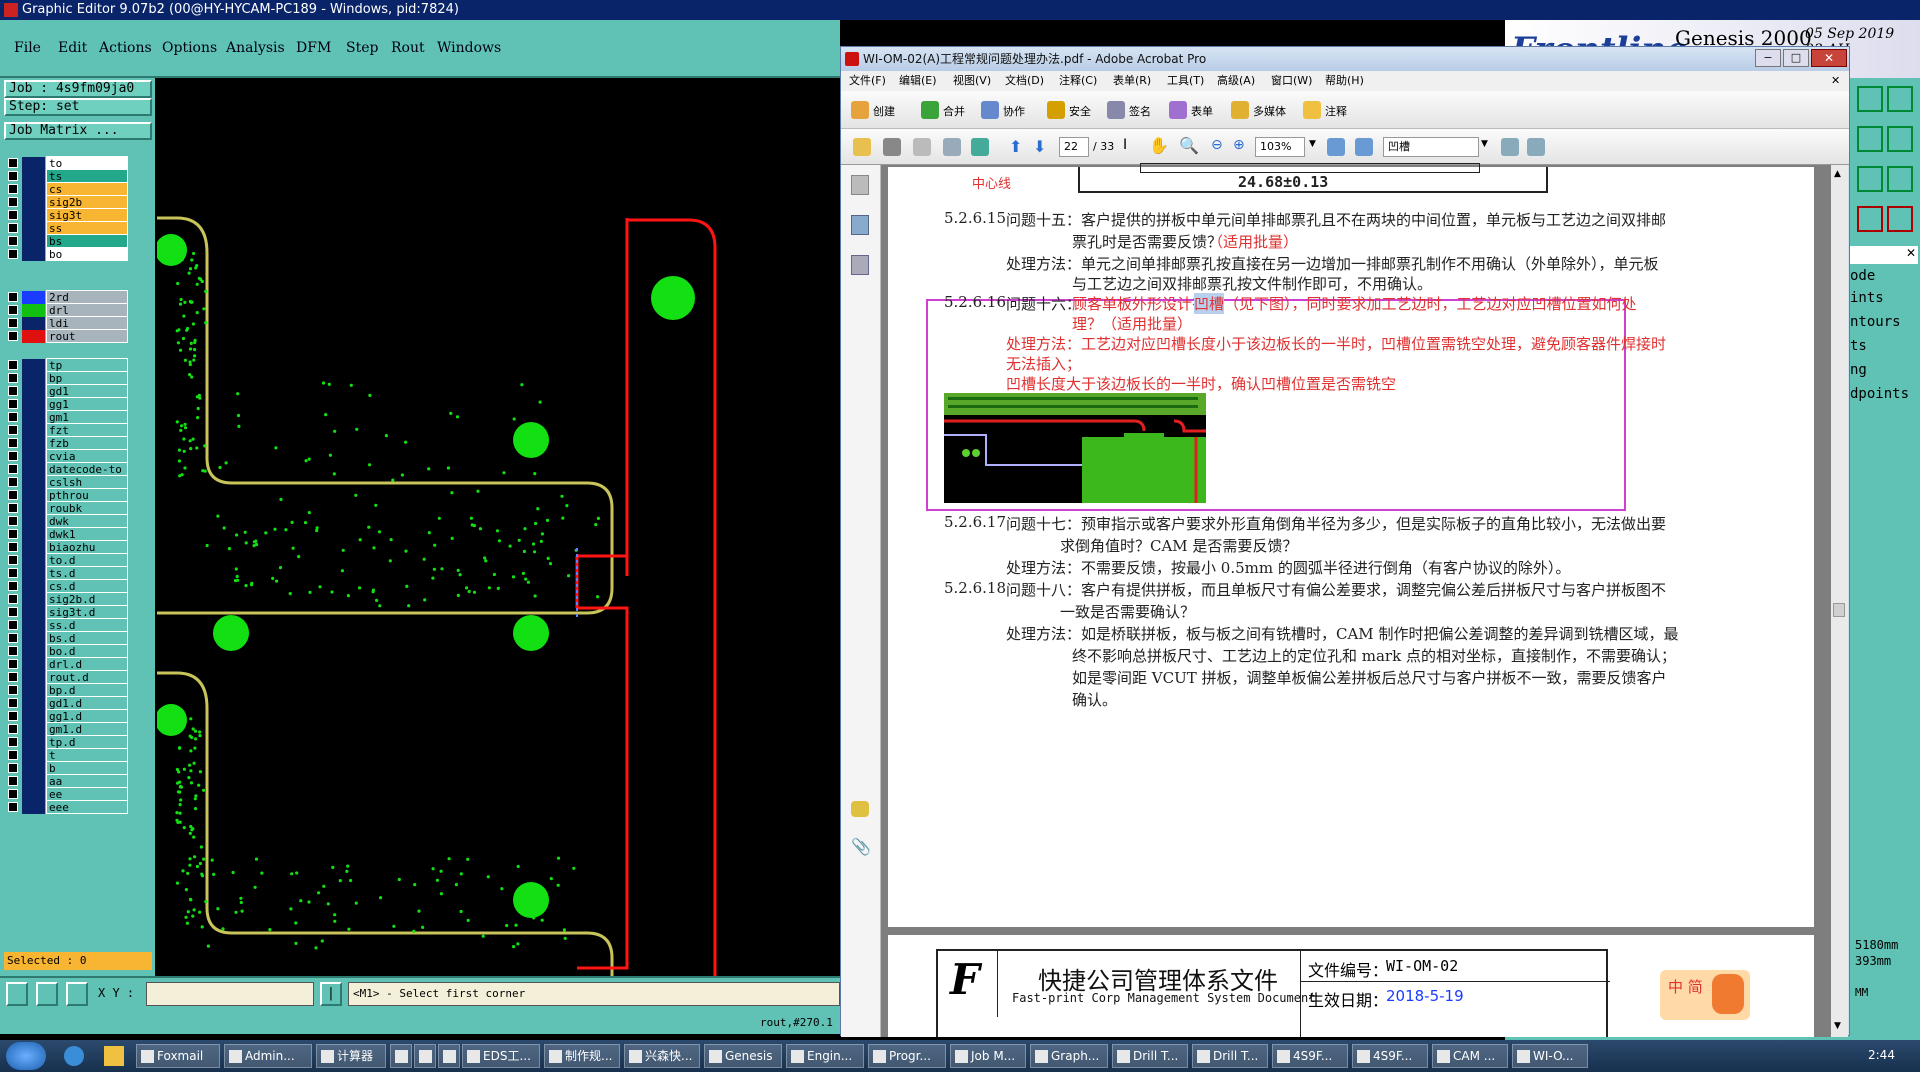 Image resolution: width=1920 pixels, height=1072 pixels. I want to click on tb-collaborate: 协作, so click(1014, 111).